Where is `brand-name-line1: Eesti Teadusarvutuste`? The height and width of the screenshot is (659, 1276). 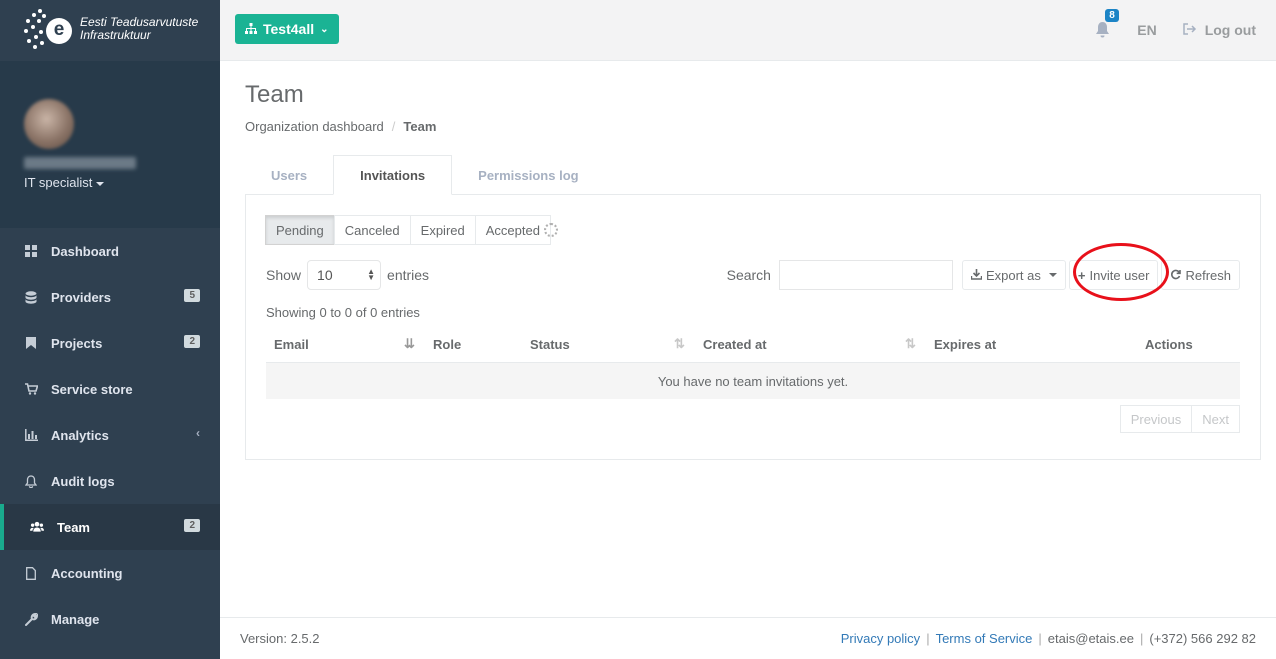
brand-name-line1: Eesti Teadusarvutuste is located at coordinates (139, 21).